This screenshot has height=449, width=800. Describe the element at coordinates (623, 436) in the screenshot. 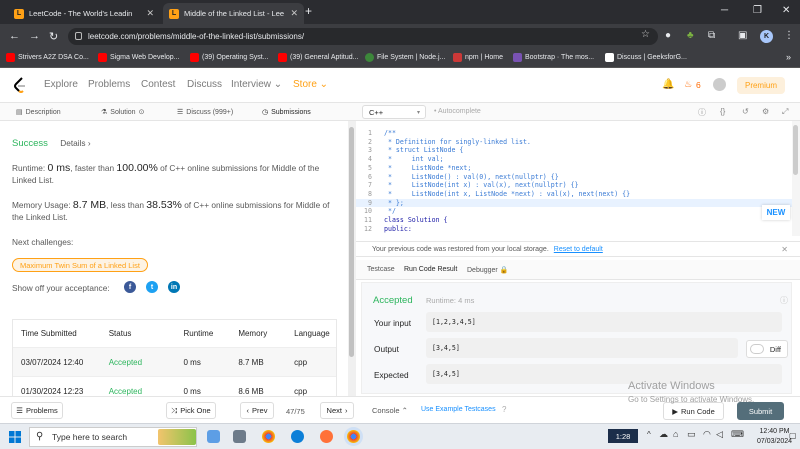

I see `taskbar-badge: 1:28` at that location.